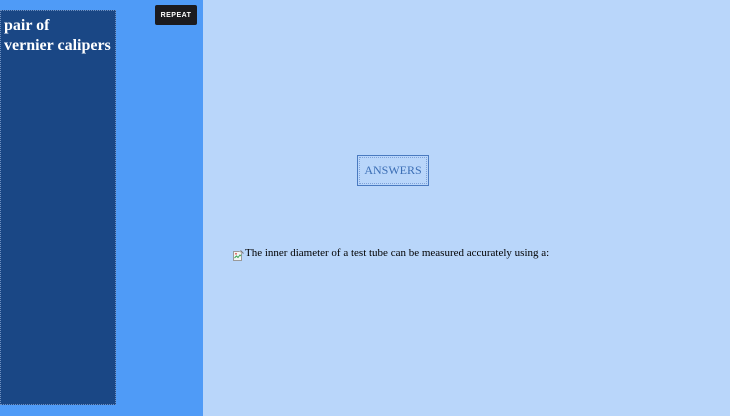  I want to click on answer-text: pair of vernier calipers, so click(57, 35).